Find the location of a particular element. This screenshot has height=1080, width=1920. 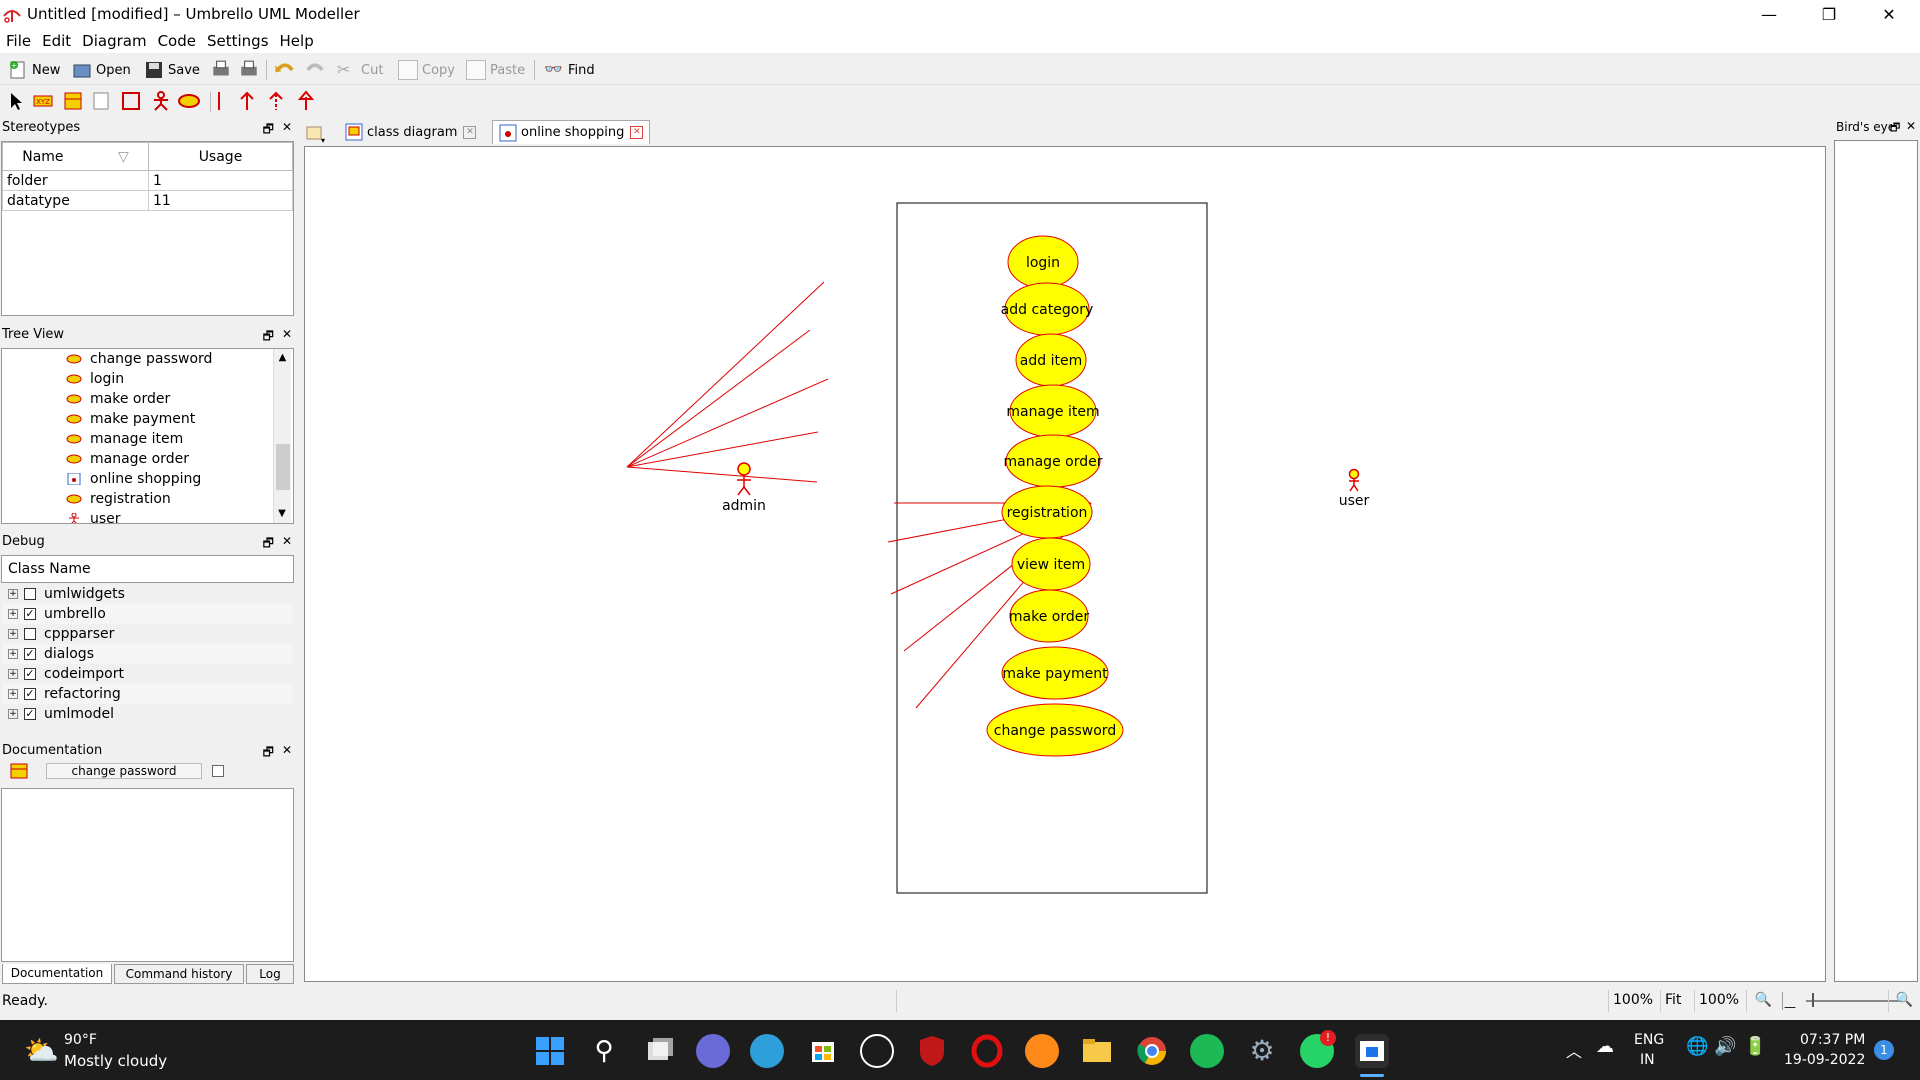

copy-button: Copy is located at coordinates (426, 70).